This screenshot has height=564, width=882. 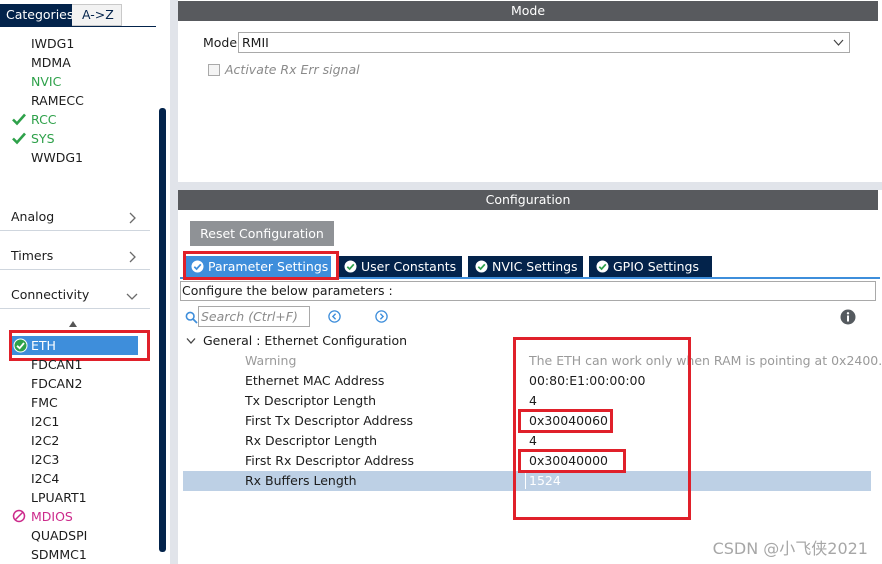 I want to click on panel-splitter, so click(x=174, y=282).